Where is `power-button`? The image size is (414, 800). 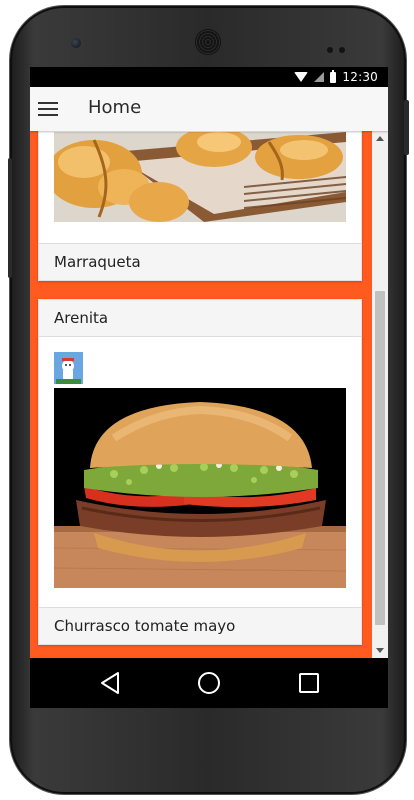
power-button is located at coordinates (406, 127).